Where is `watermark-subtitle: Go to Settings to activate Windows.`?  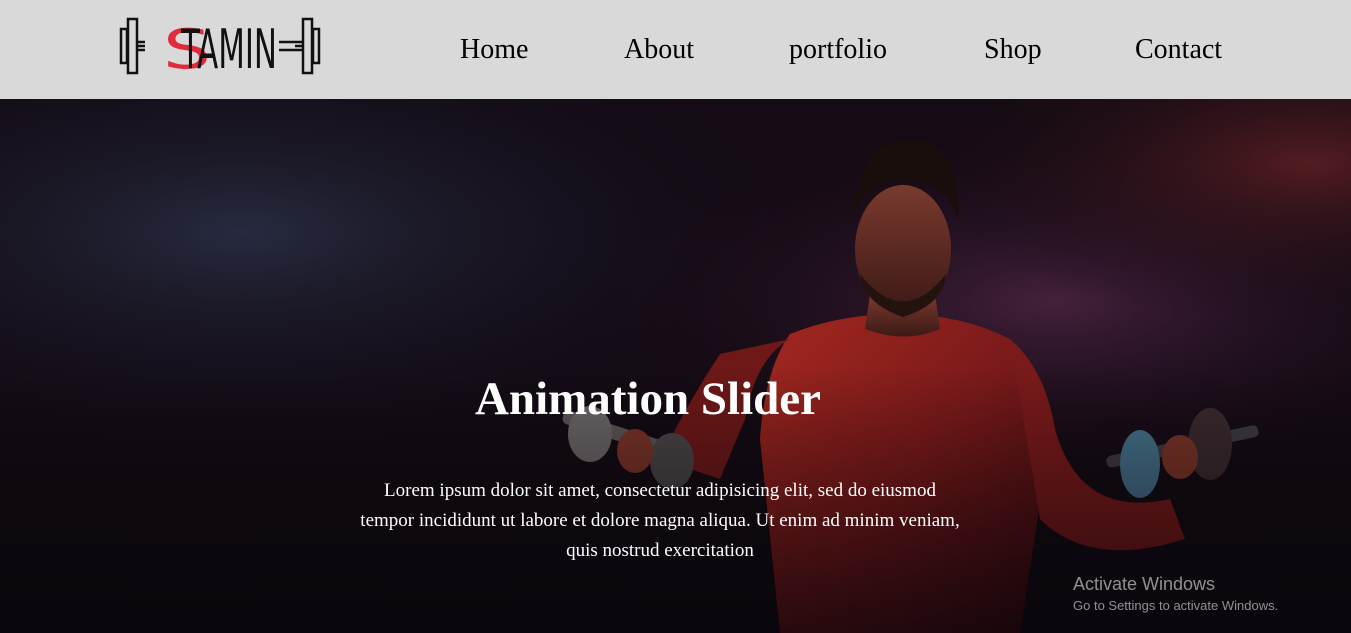
watermark-subtitle: Go to Settings to activate Windows. is located at coordinates (1176, 605).